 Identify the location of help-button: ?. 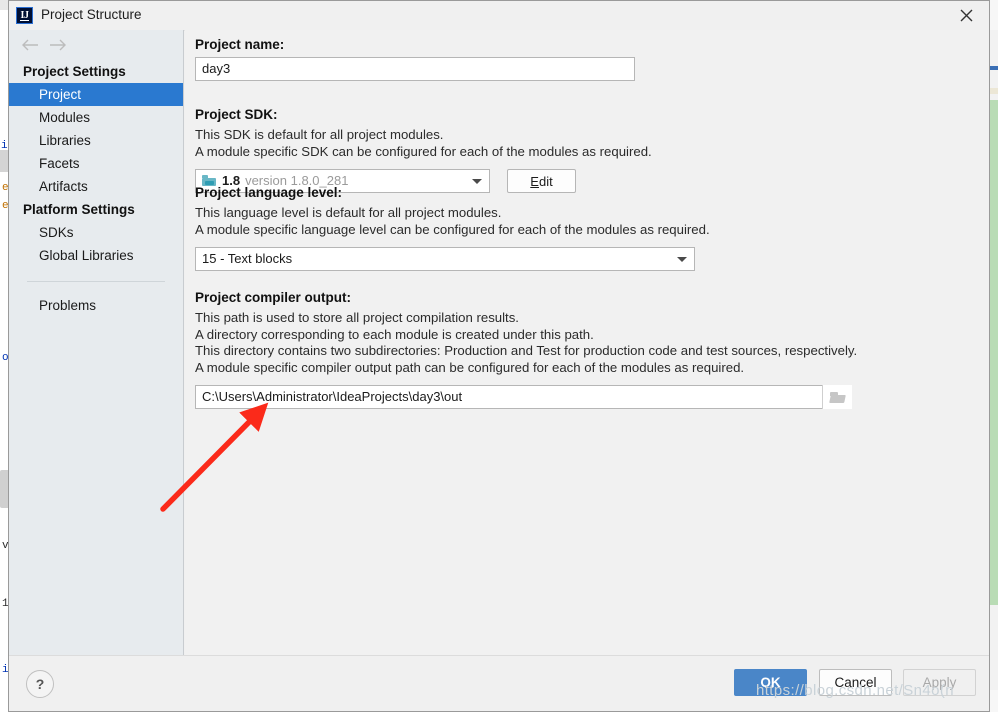
(40, 684).